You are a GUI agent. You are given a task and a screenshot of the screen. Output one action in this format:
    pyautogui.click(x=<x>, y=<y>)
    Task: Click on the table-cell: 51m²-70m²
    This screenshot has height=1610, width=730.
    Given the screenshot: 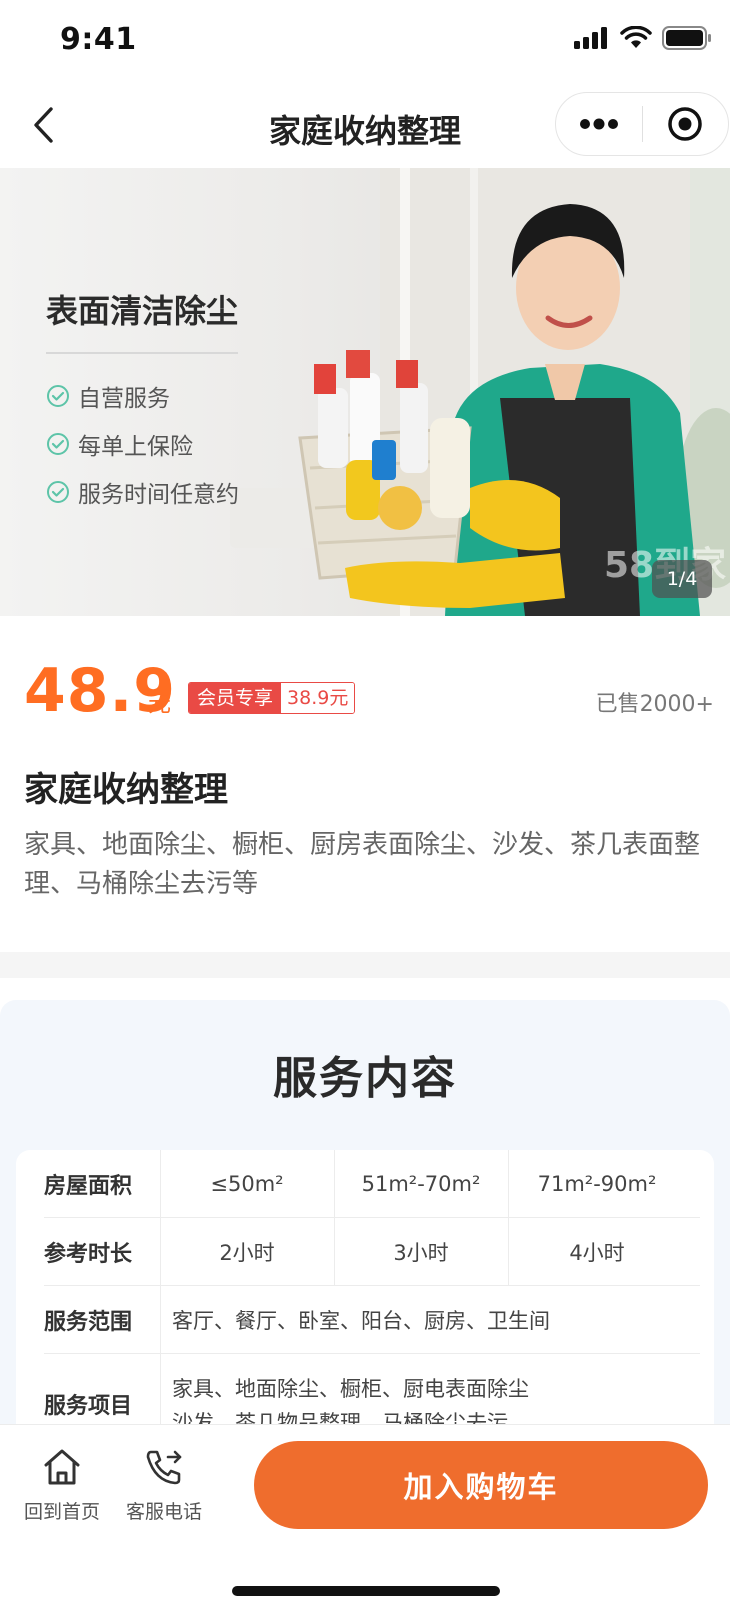 What is the action you would take?
    pyautogui.click(x=421, y=1183)
    